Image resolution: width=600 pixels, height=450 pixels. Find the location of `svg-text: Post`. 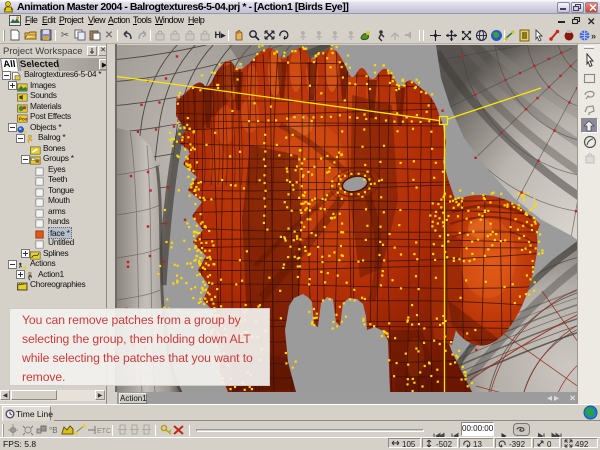

svg-text: Post is located at coordinates (23, 120).